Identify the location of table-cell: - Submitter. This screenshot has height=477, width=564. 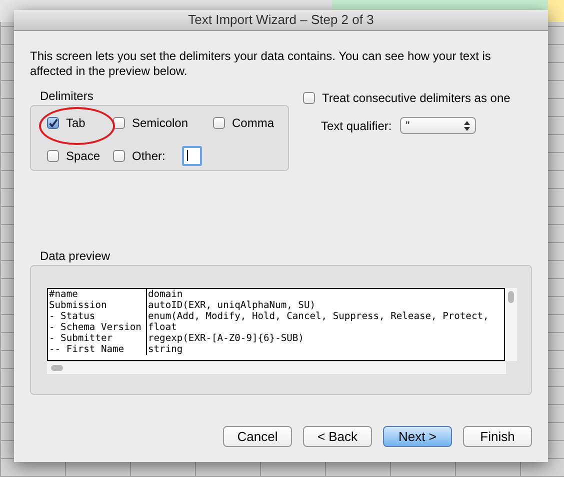
(97, 338).